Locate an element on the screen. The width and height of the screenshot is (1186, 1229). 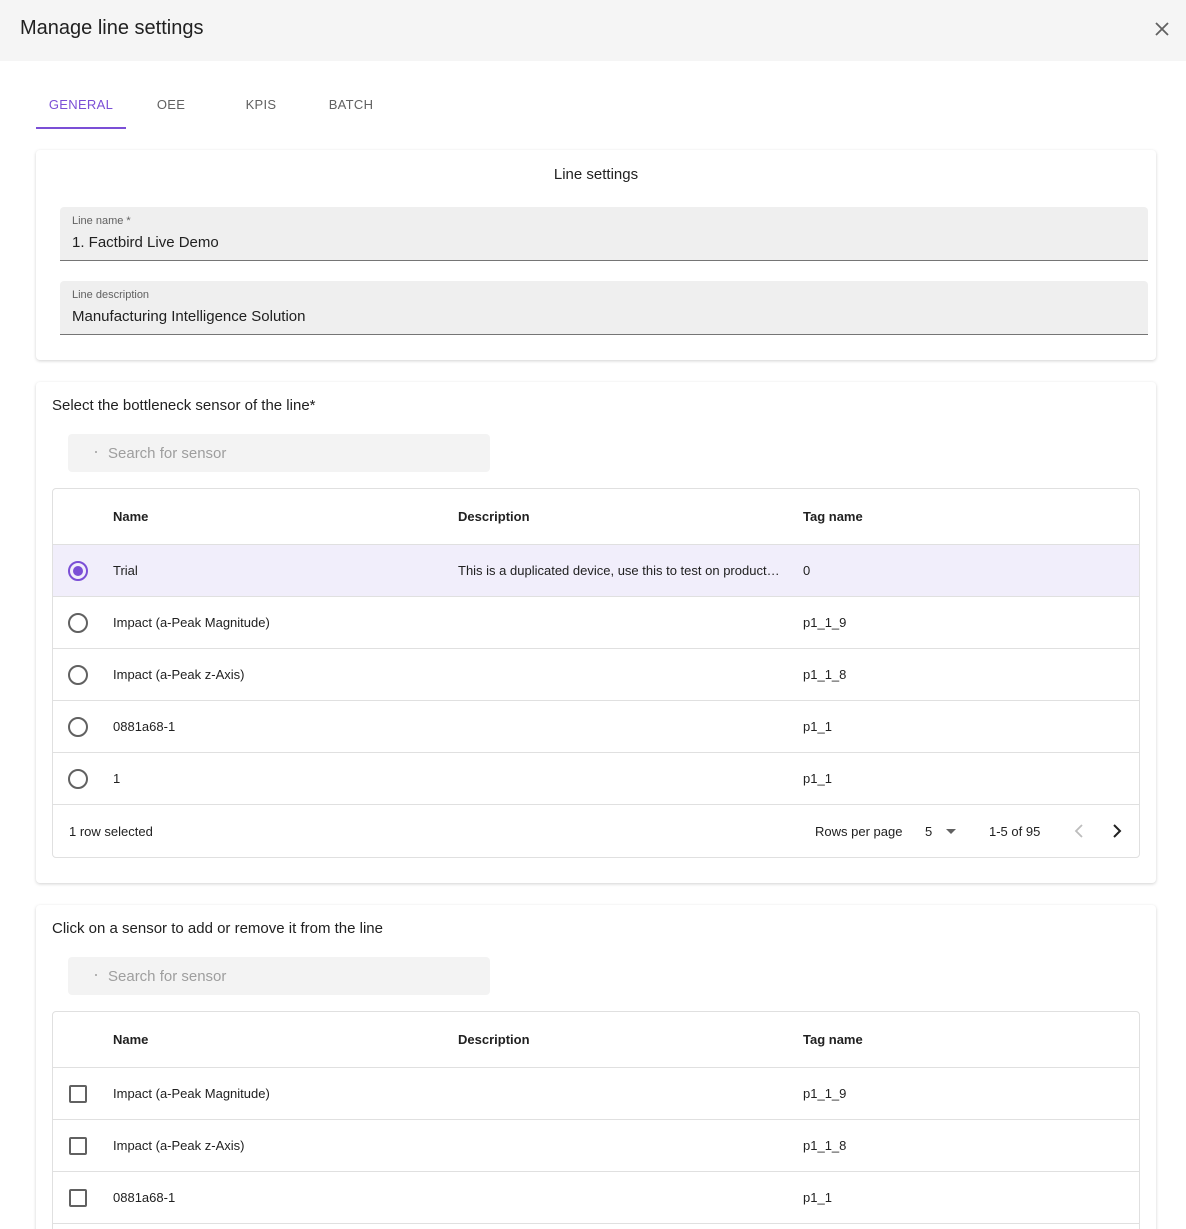
next-page-button is located at coordinates (1117, 831).